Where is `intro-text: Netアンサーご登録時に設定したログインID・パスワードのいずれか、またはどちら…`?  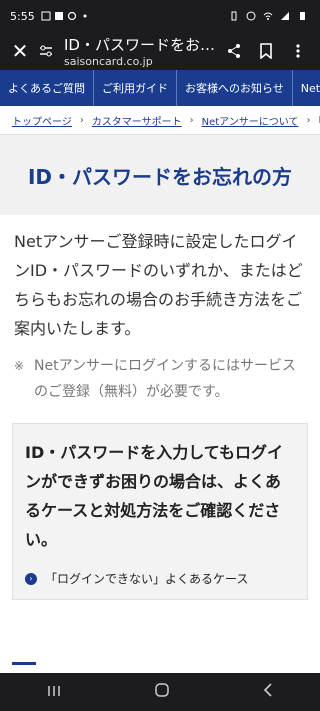
intro-text: Netアンサーご登録時に設定したログインID・パスワードのいずれか、またはどちら… is located at coordinates (158, 285).